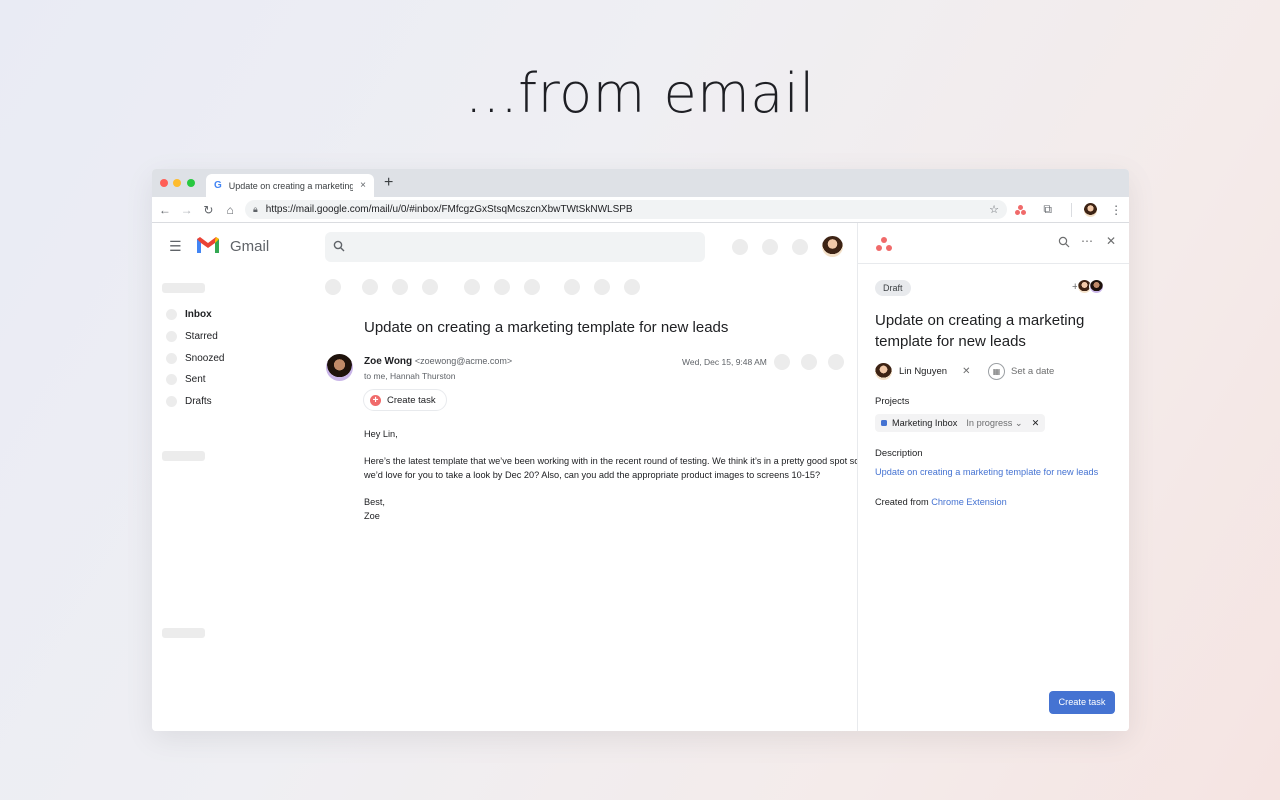  Describe the element at coordinates (250, 246) in the screenshot. I see `gmail-app-name: Gmail` at that location.